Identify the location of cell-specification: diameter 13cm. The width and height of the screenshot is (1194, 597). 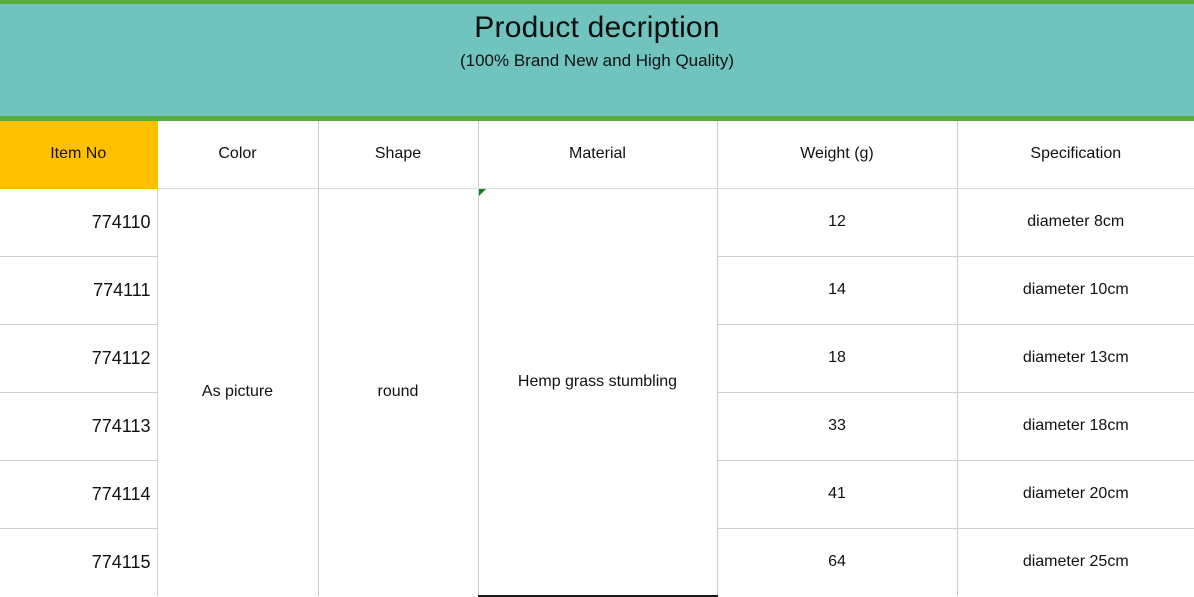
(1075, 358).